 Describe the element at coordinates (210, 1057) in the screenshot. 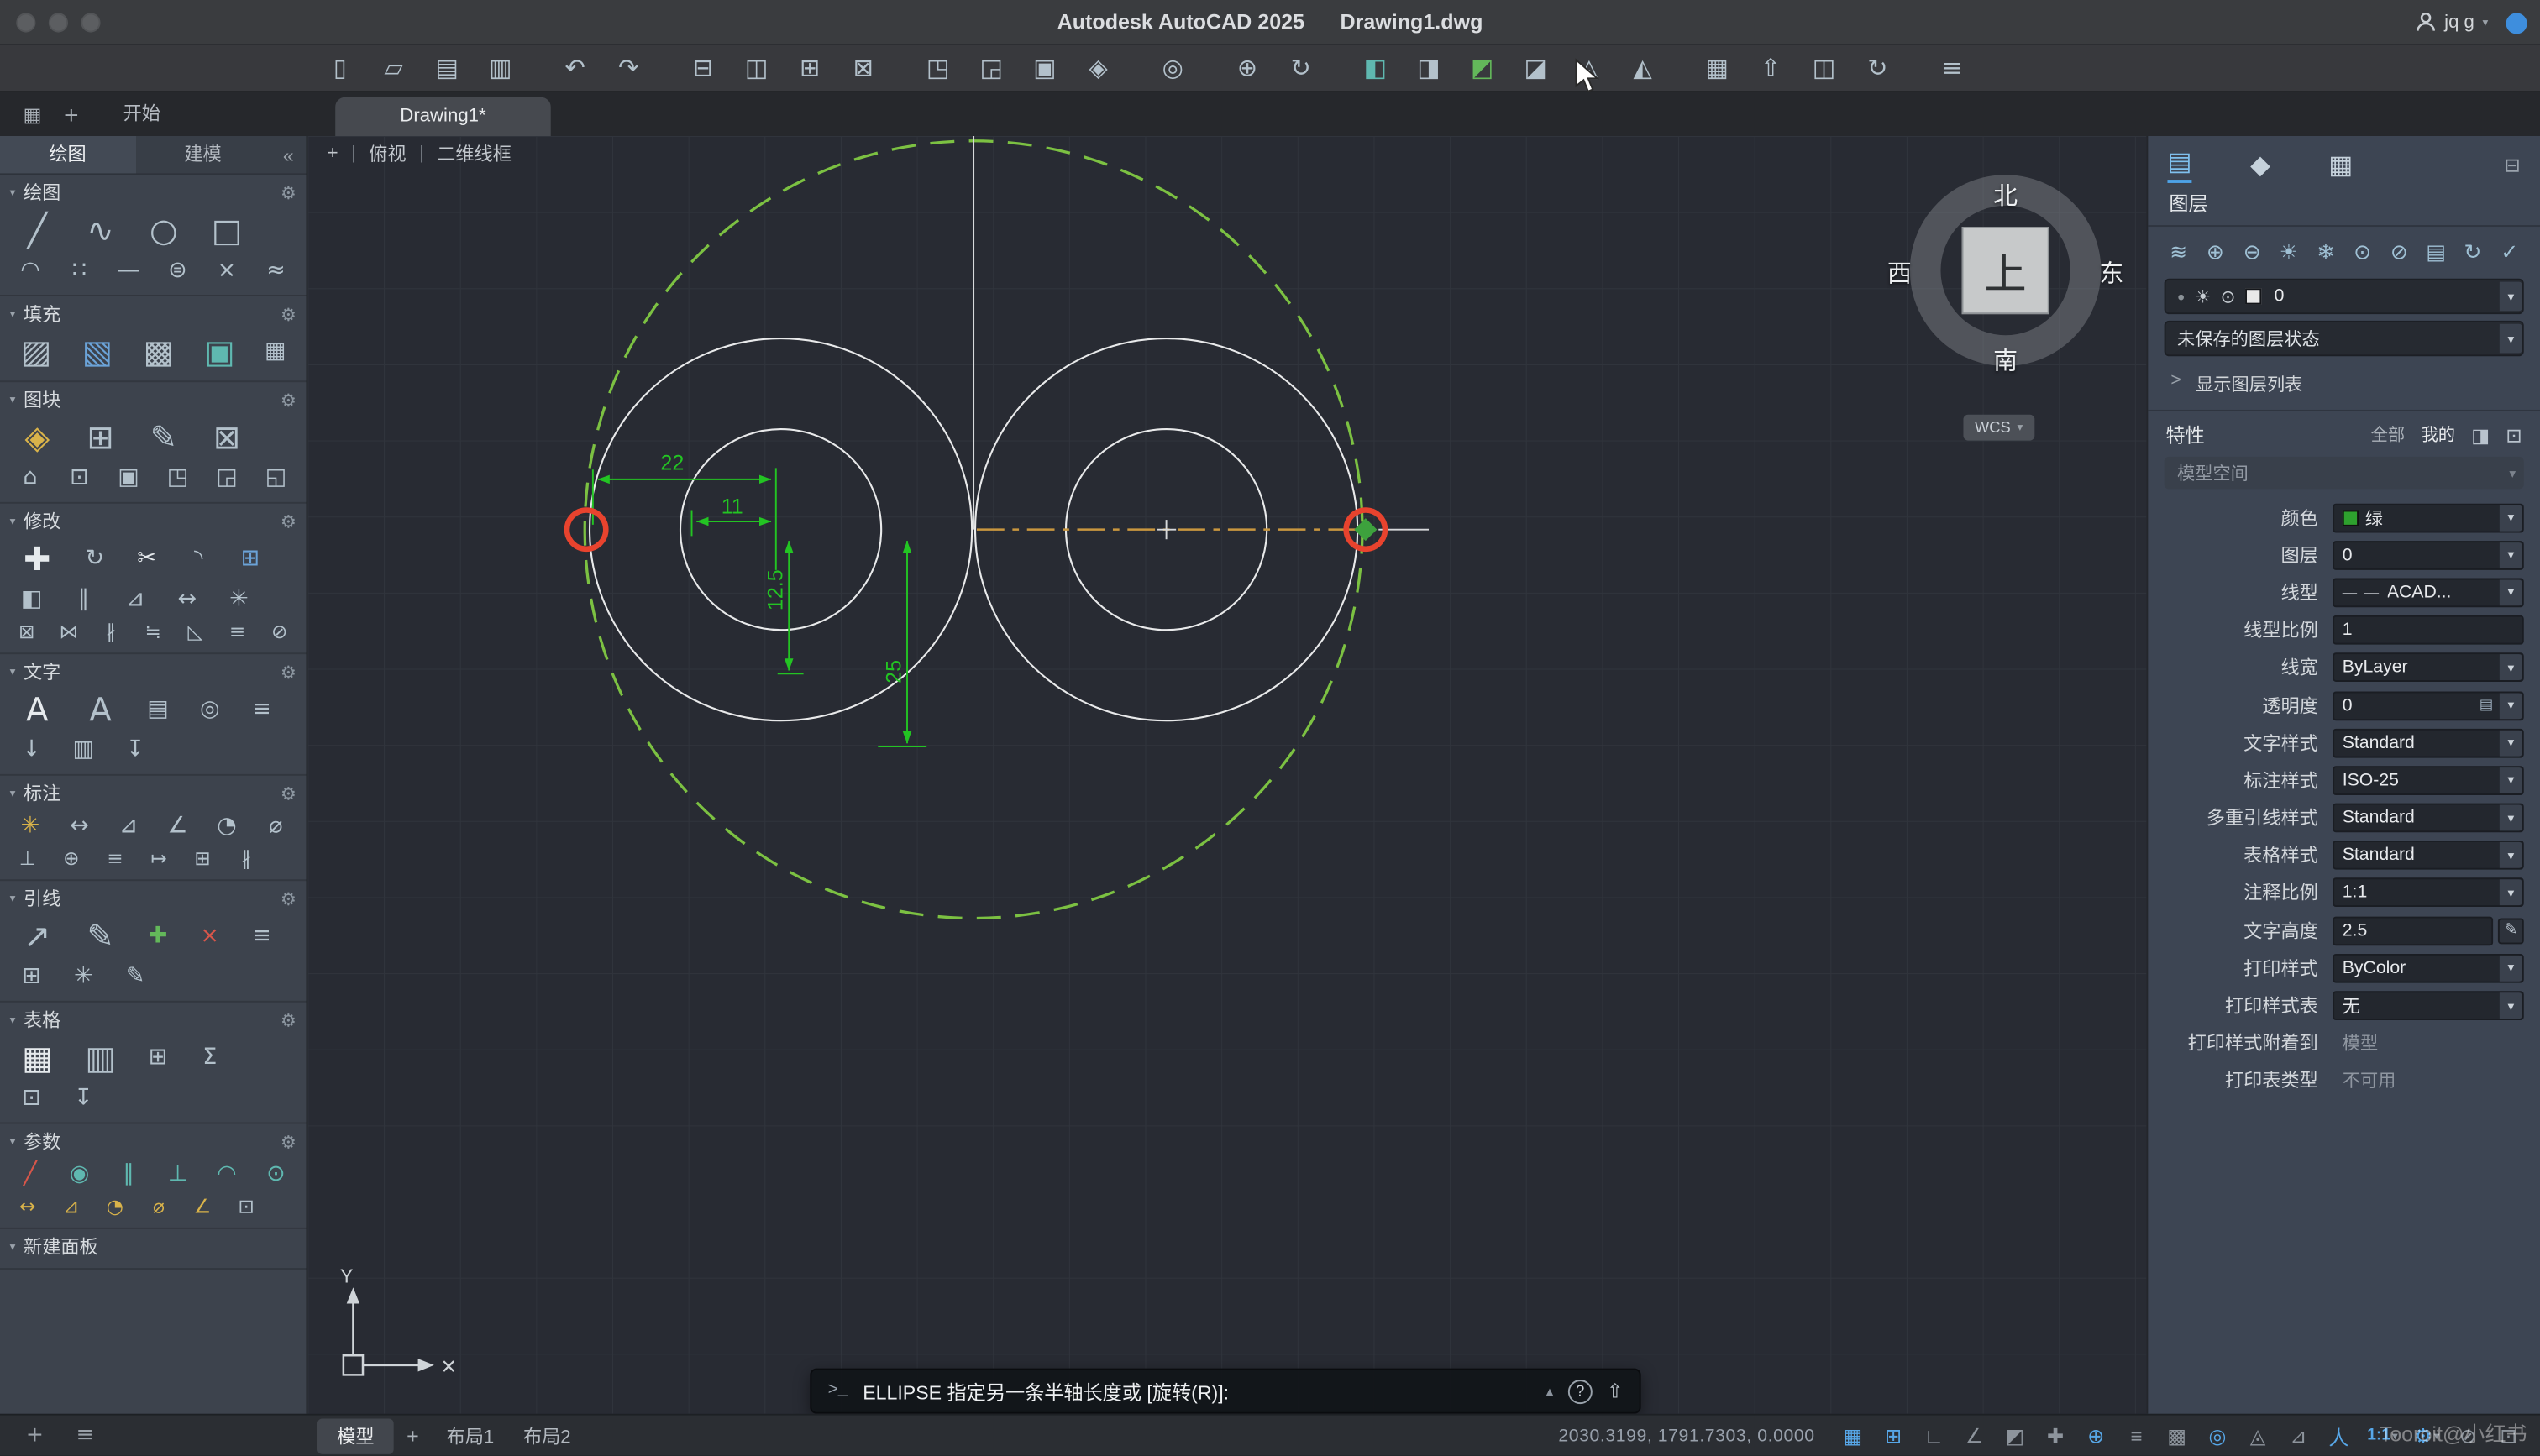

I see `formula-icon: Σ` at that location.